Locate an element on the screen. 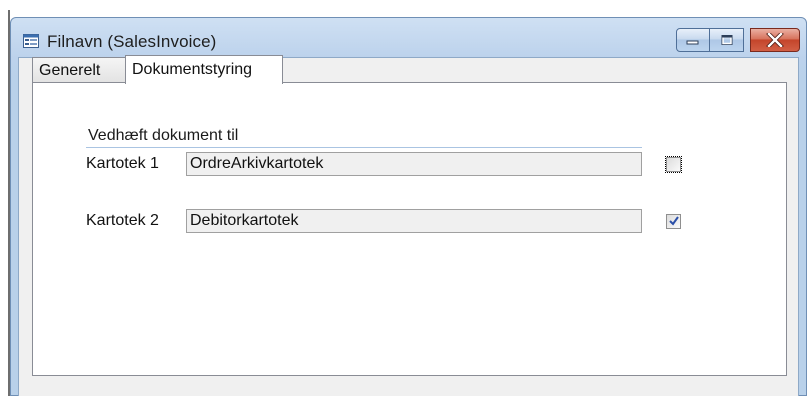  close-icon is located at coordinates (775, 40).